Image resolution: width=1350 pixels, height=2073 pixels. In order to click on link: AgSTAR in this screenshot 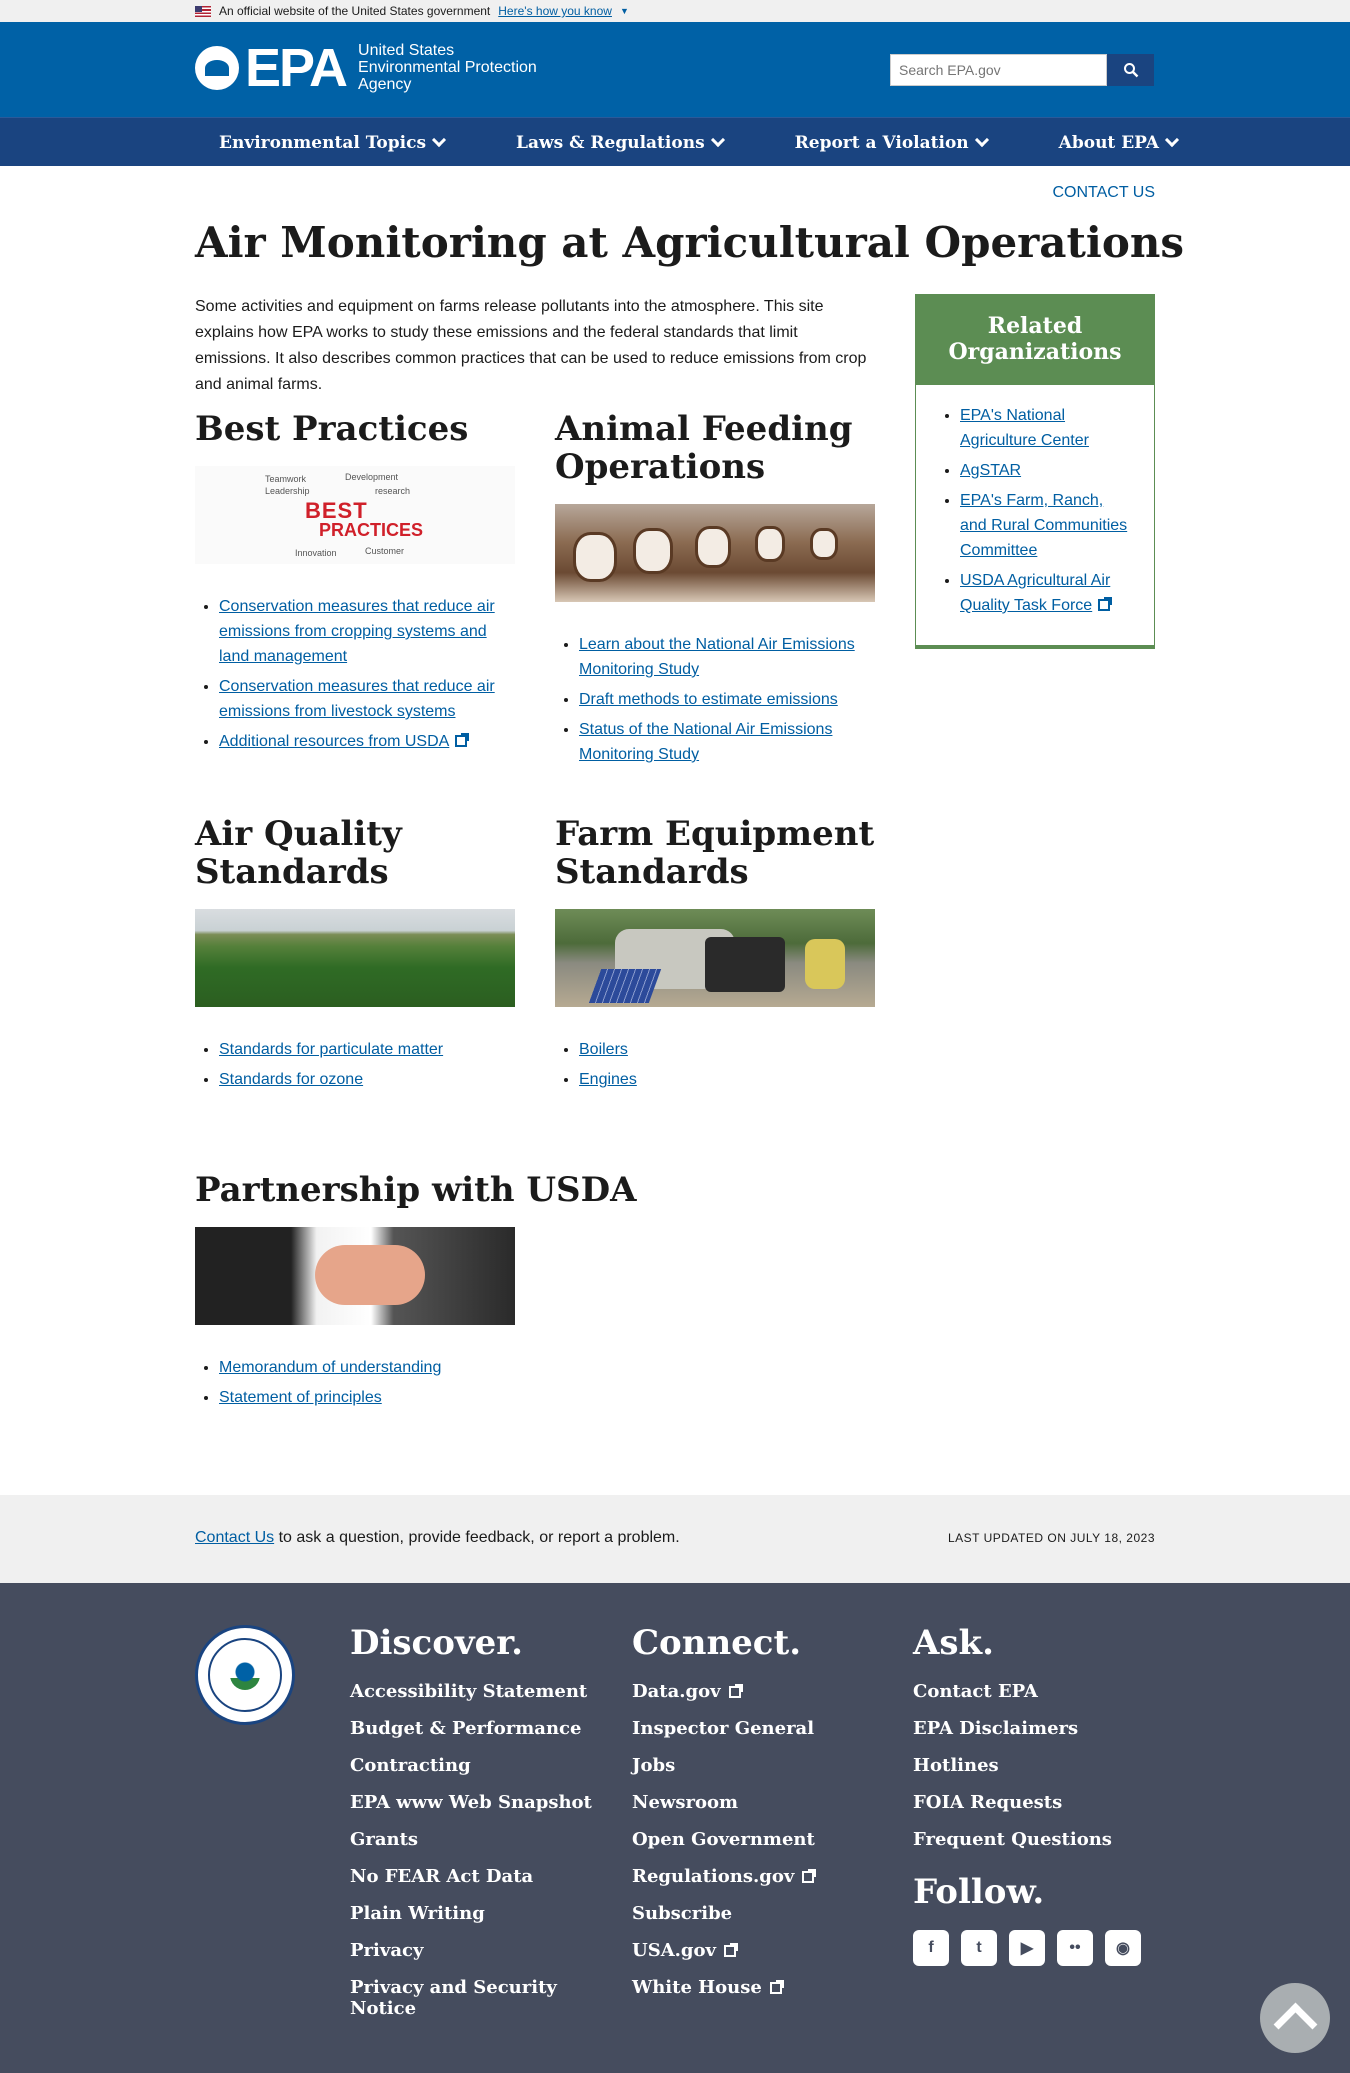, I will do `click(990, 470)`.